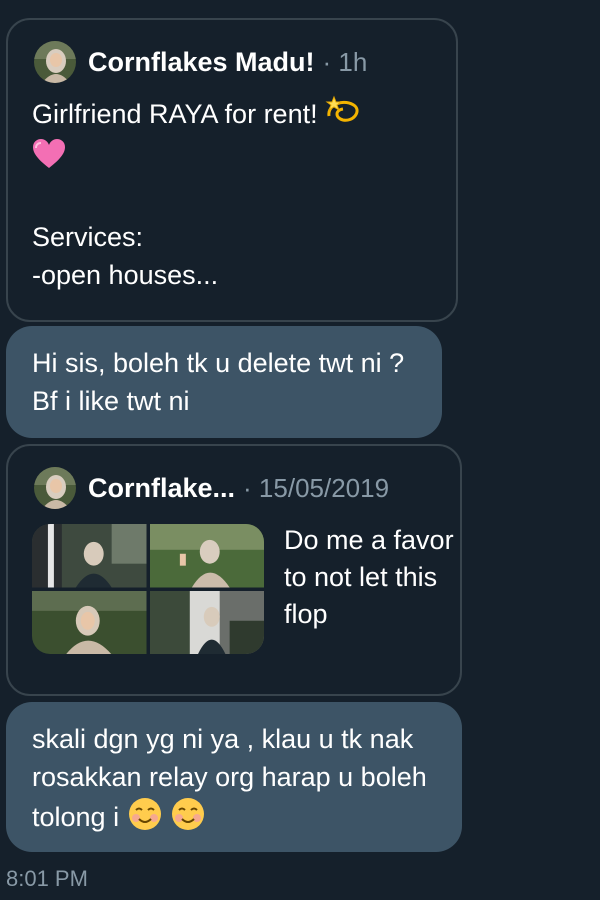  I want to click on pink-heart-icon, so click(49, 159).